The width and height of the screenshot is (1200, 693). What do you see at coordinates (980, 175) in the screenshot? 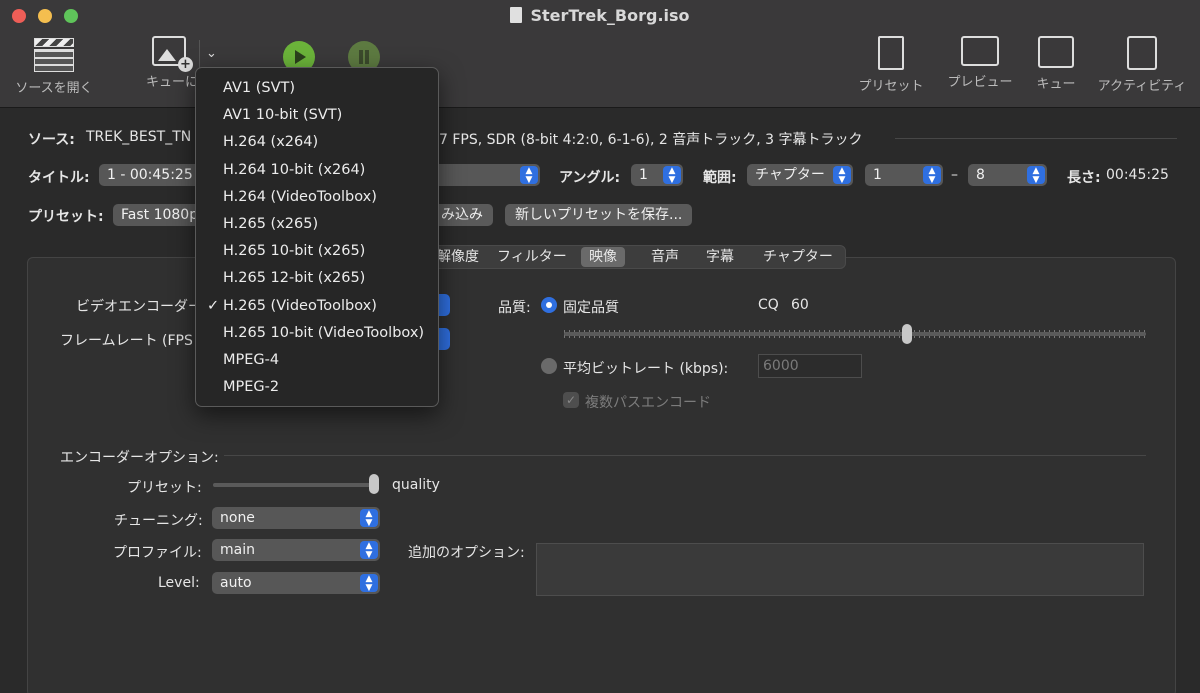
I see `range-end-value: 8` at bounding box center [980, 175].